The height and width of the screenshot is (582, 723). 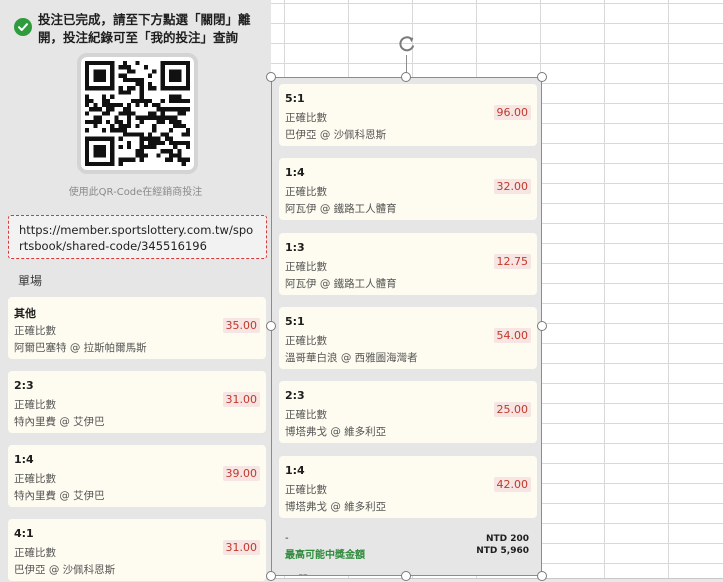 I want to click on bet-match: 溫哥華白浪 @ 西雅圖海灣者, so click(x=351, y=358).